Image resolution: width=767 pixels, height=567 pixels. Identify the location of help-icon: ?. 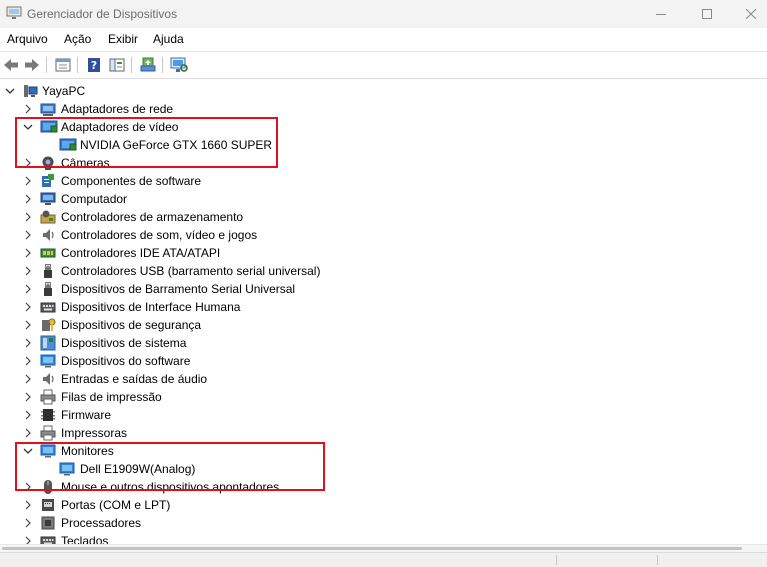
(94, 65).